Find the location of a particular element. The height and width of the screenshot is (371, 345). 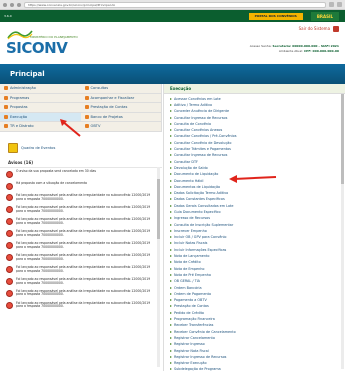

menu-item-programas: Programas is located at coordinates (40, 98).